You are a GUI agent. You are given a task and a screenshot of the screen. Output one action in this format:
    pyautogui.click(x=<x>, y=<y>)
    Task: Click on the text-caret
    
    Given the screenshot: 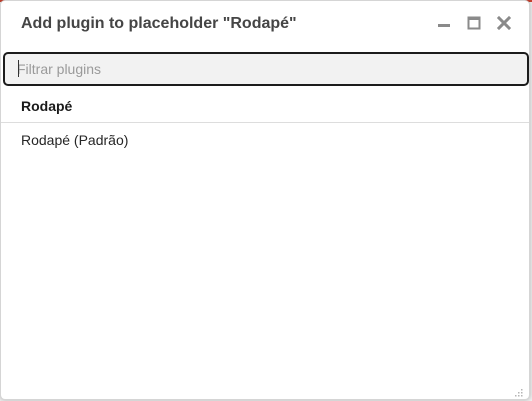 What is the action you would take?
    pyautogui.click(x=18, y=68)
    